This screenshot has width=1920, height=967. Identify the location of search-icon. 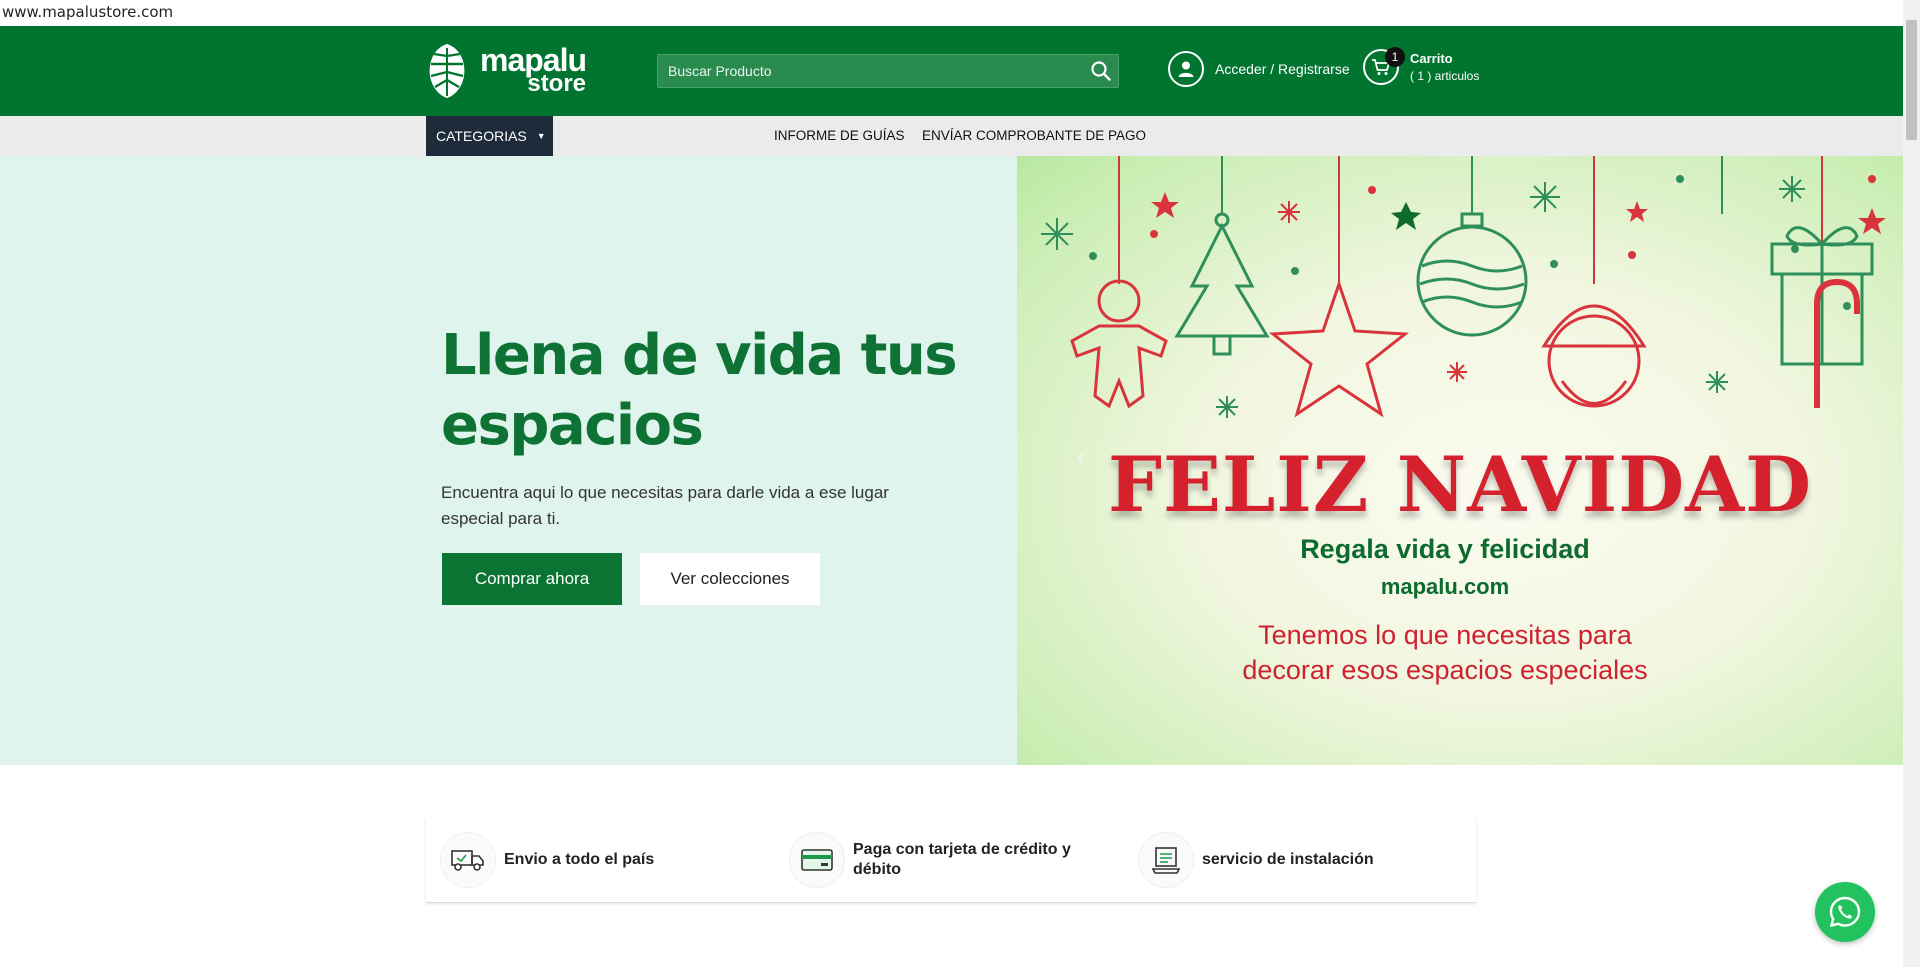
(1101, 71).